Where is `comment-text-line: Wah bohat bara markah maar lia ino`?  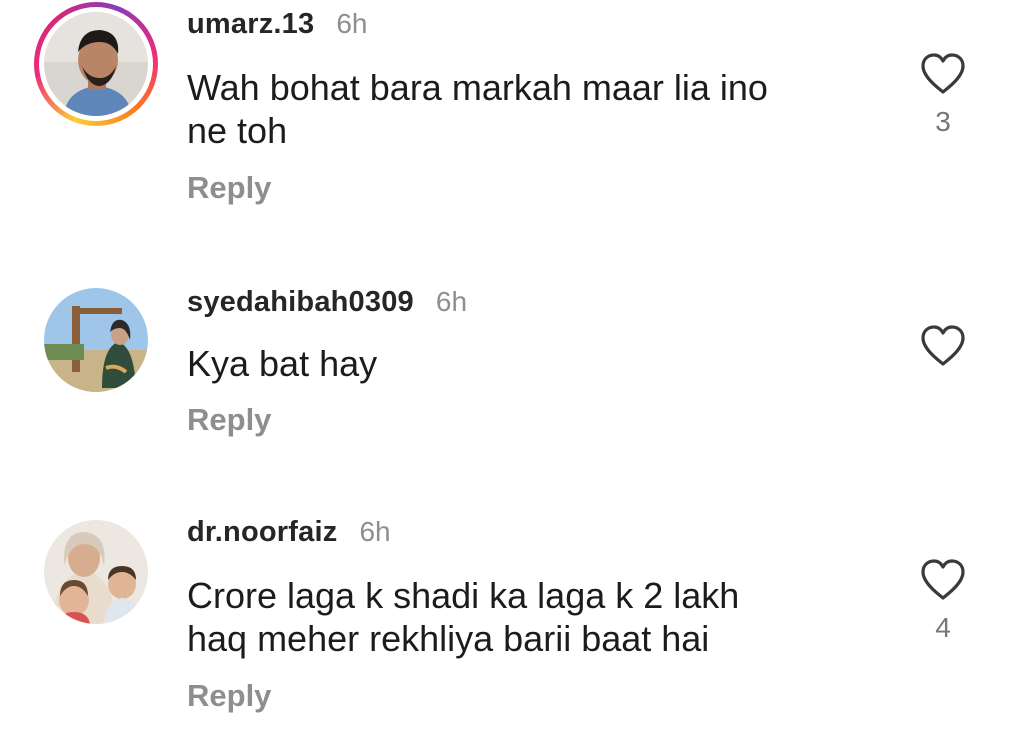 comment-text-line: Wah bohat bara markah maar lia ino is located at coordinates (477, 87).